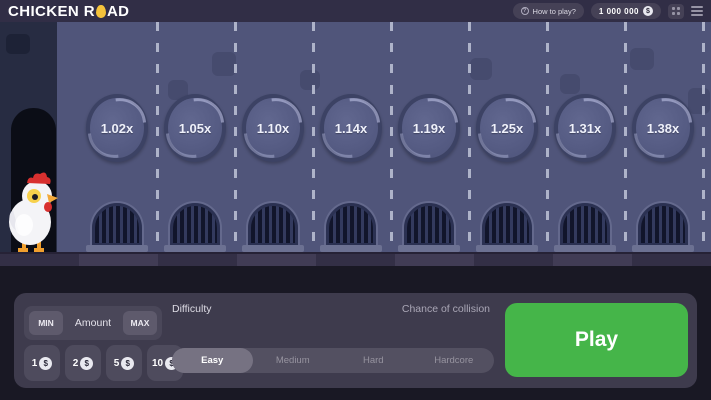 Image resolution: width=711 pixels, height=400 pixels. I want to click on multiplier-disc-2: 1.05x, so click(195, 128).